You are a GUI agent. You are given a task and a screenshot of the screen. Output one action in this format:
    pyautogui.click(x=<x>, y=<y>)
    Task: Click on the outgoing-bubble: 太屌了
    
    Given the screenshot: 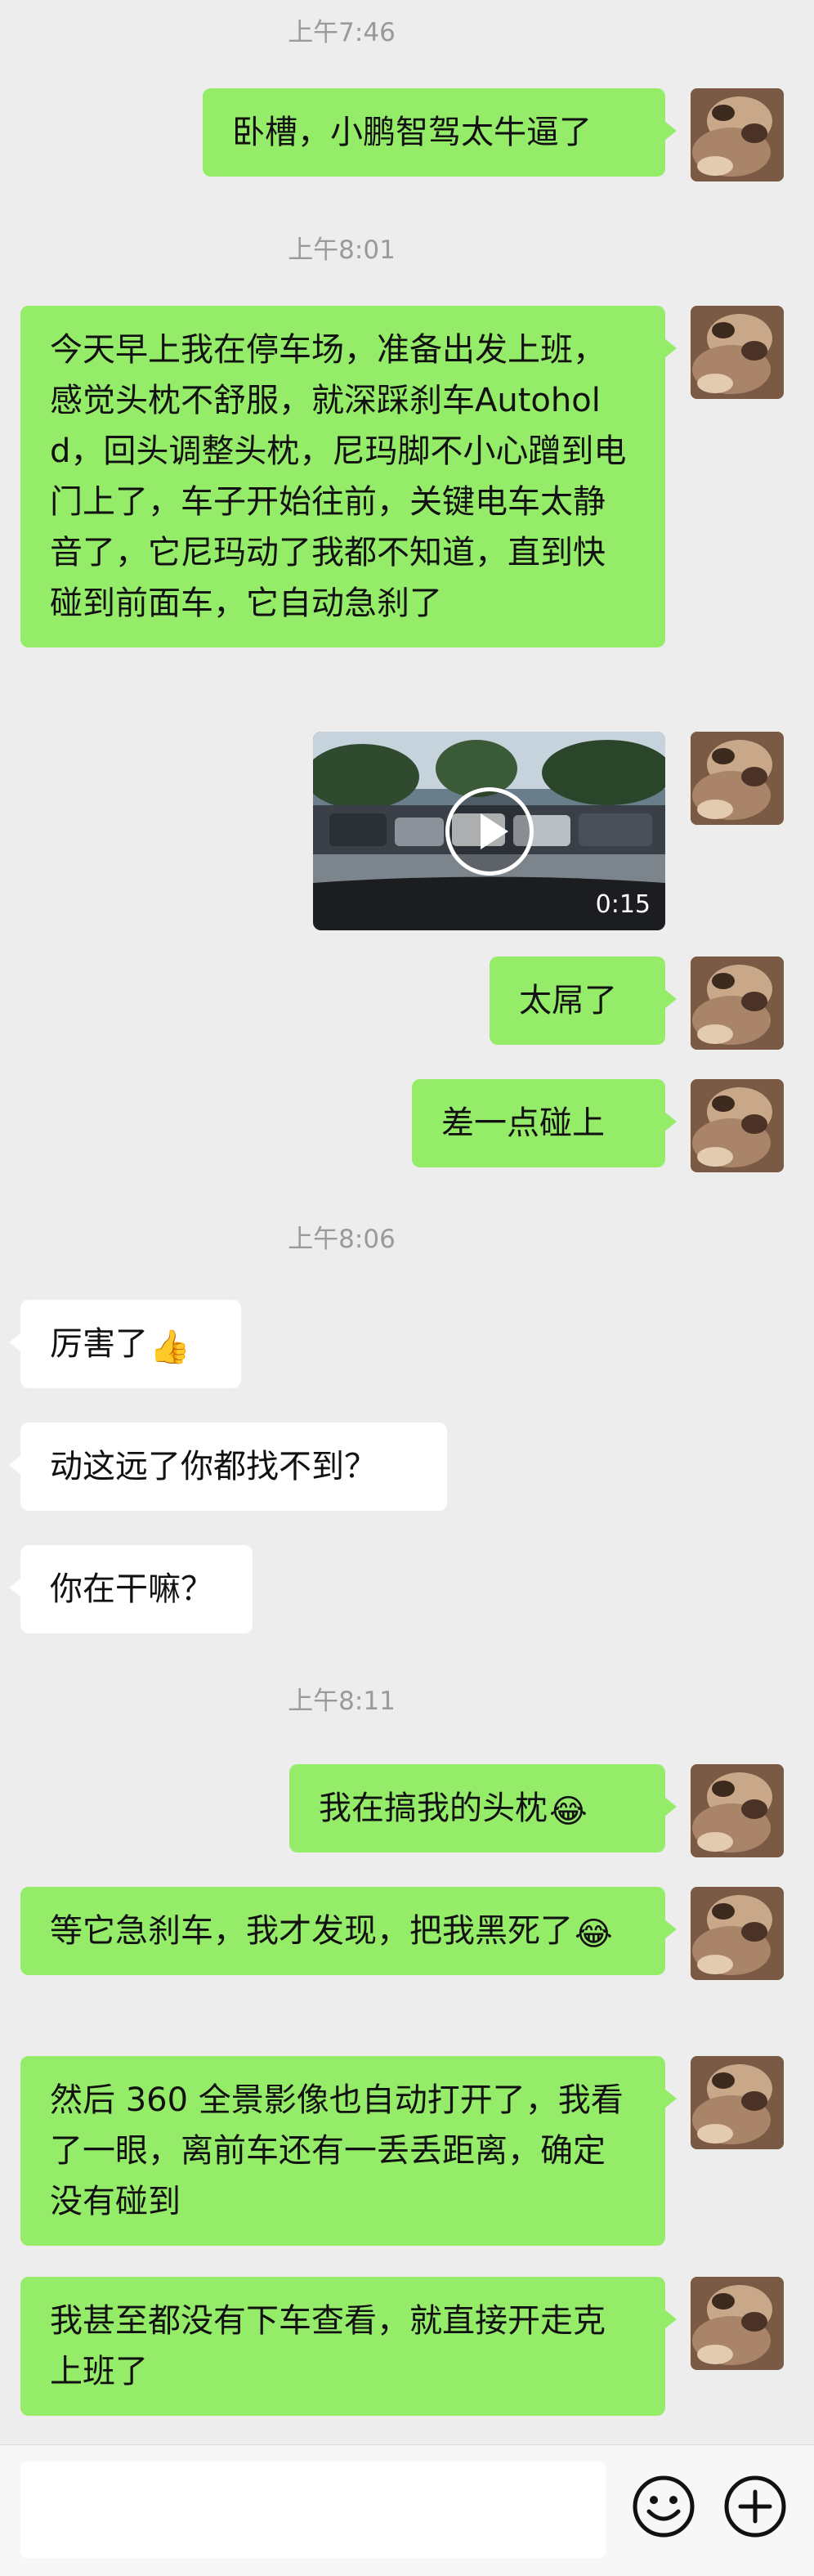 What is the action you would take?
    pyautogui.click(x=583, y=1000)
    